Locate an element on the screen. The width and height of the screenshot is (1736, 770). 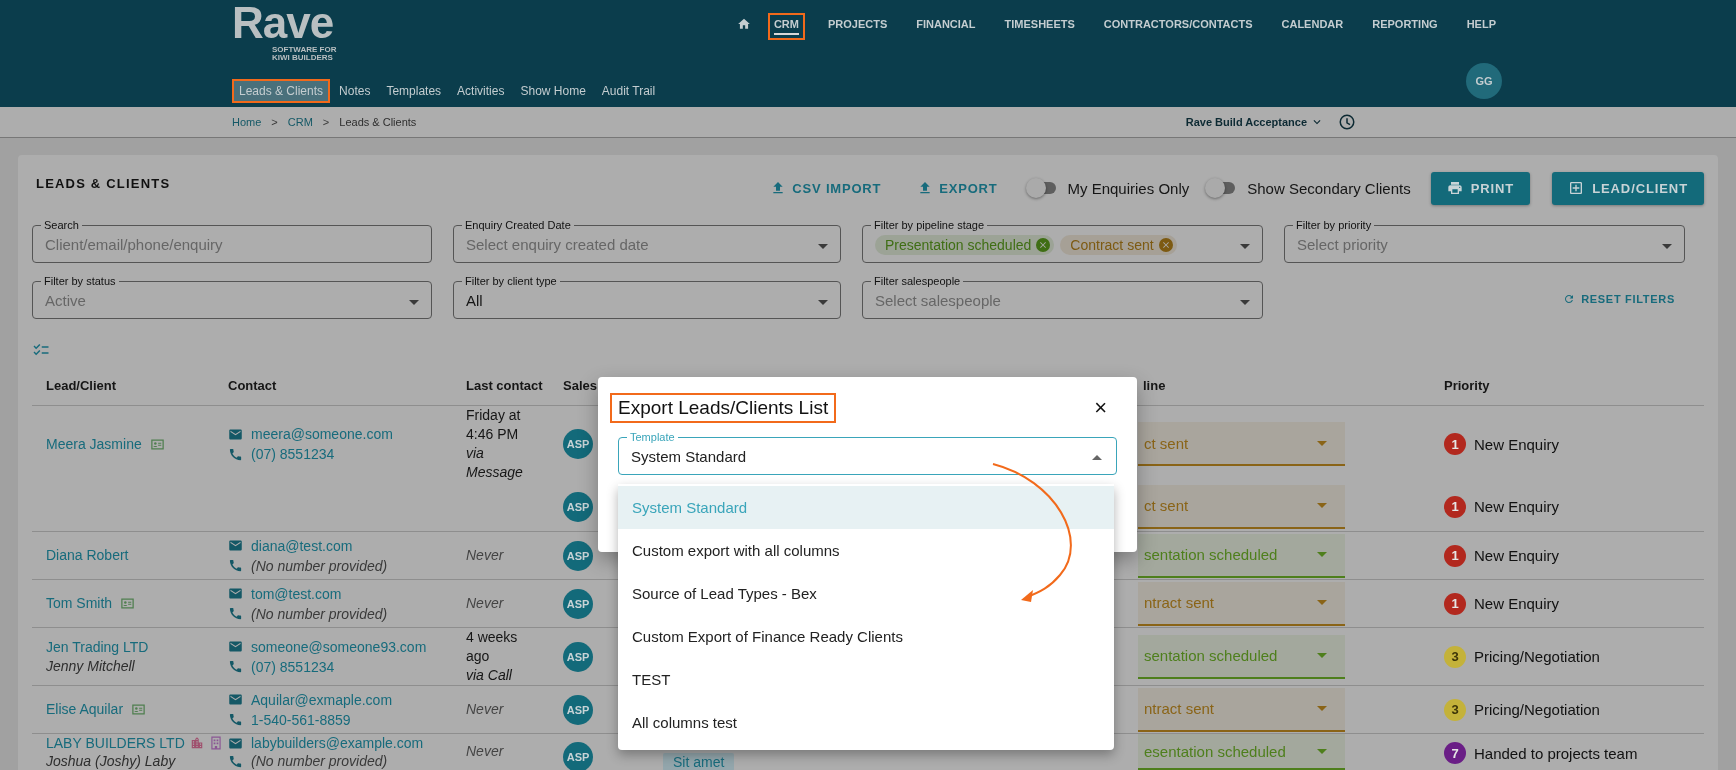
filter-dropdown: Filter by client type All is located at coordinates (647, 297).